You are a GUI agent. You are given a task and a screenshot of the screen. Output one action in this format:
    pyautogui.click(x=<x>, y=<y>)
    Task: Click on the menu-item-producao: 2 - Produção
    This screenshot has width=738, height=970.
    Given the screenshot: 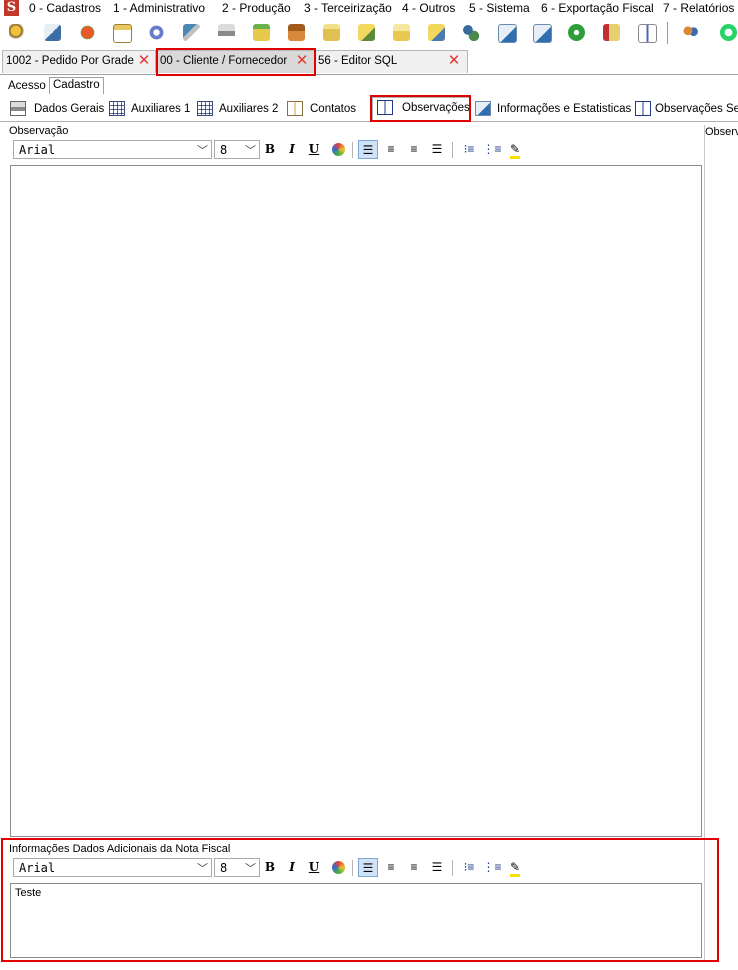 What is the action you would take?
    pyautogui.click(x=256, y=8)
    